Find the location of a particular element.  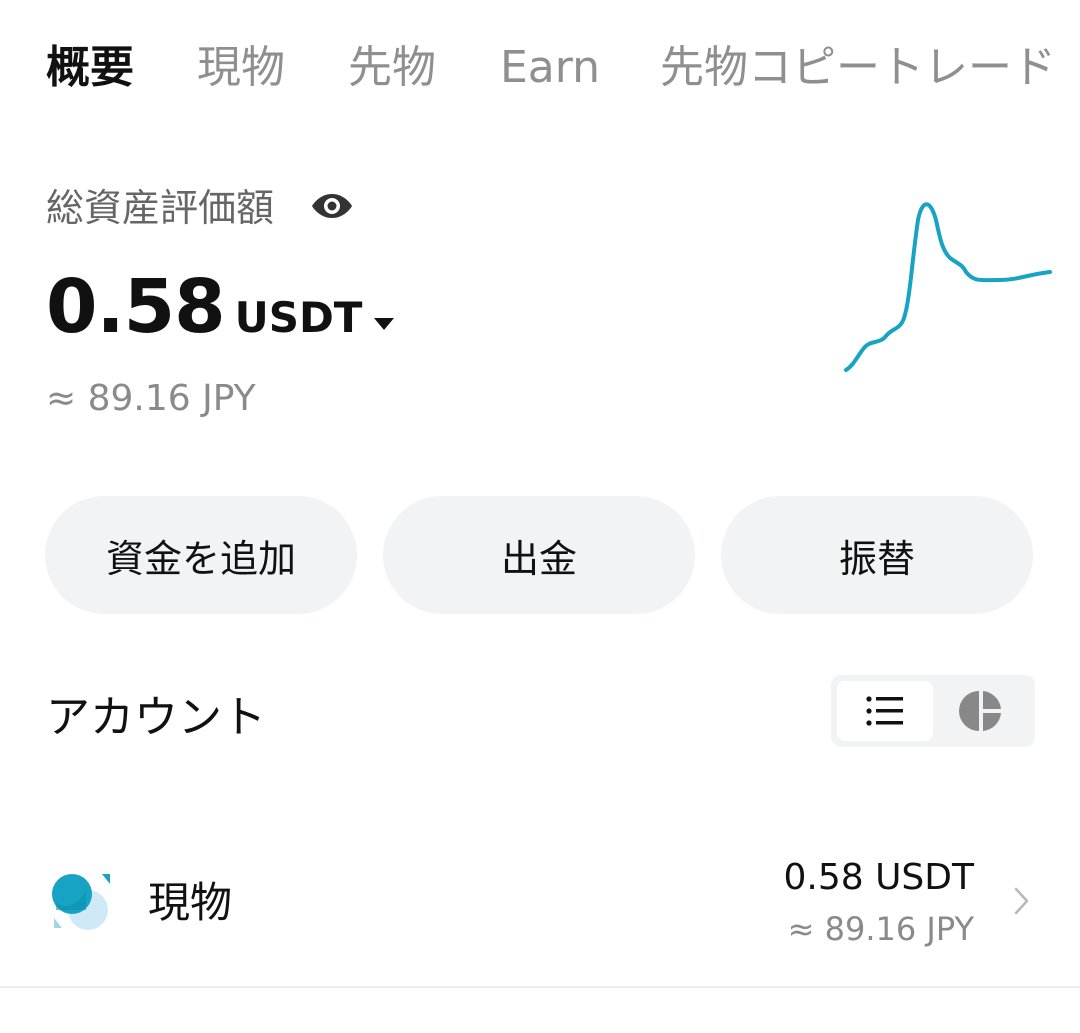

tab-copy-trade: 先物コピートレード is located at coordinates (858, 68).